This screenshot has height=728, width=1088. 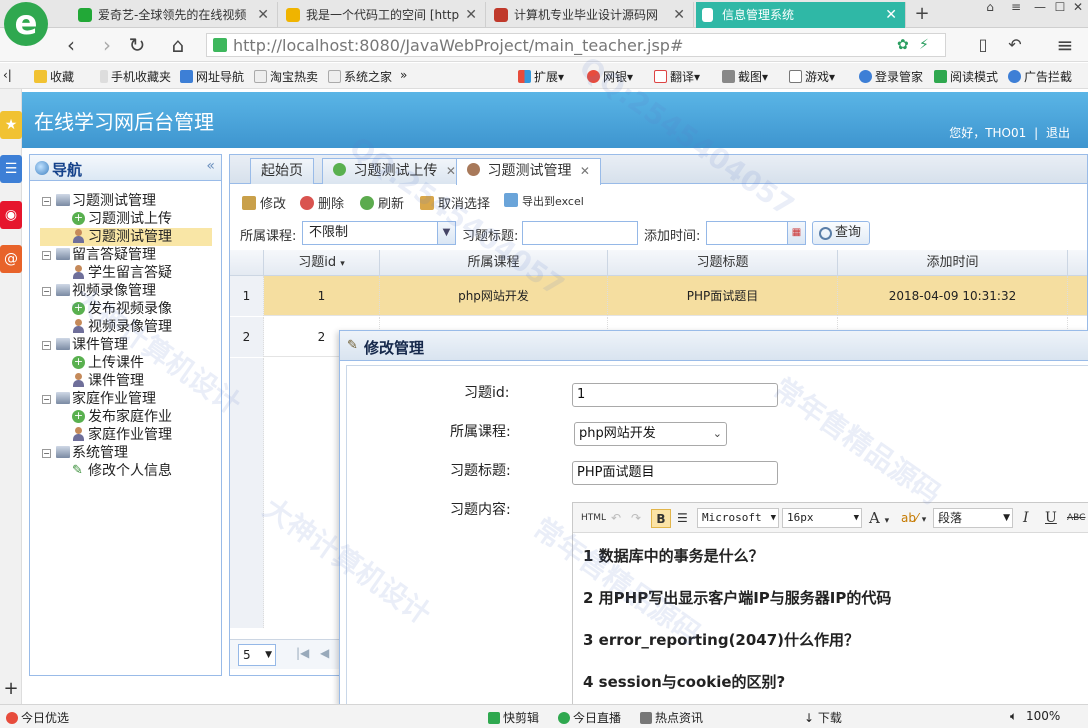 What do you see at coordinates (54, 76) in the screenshot?
I see `bookmark-favorites: 收藏` at bounding box center [54, 76].